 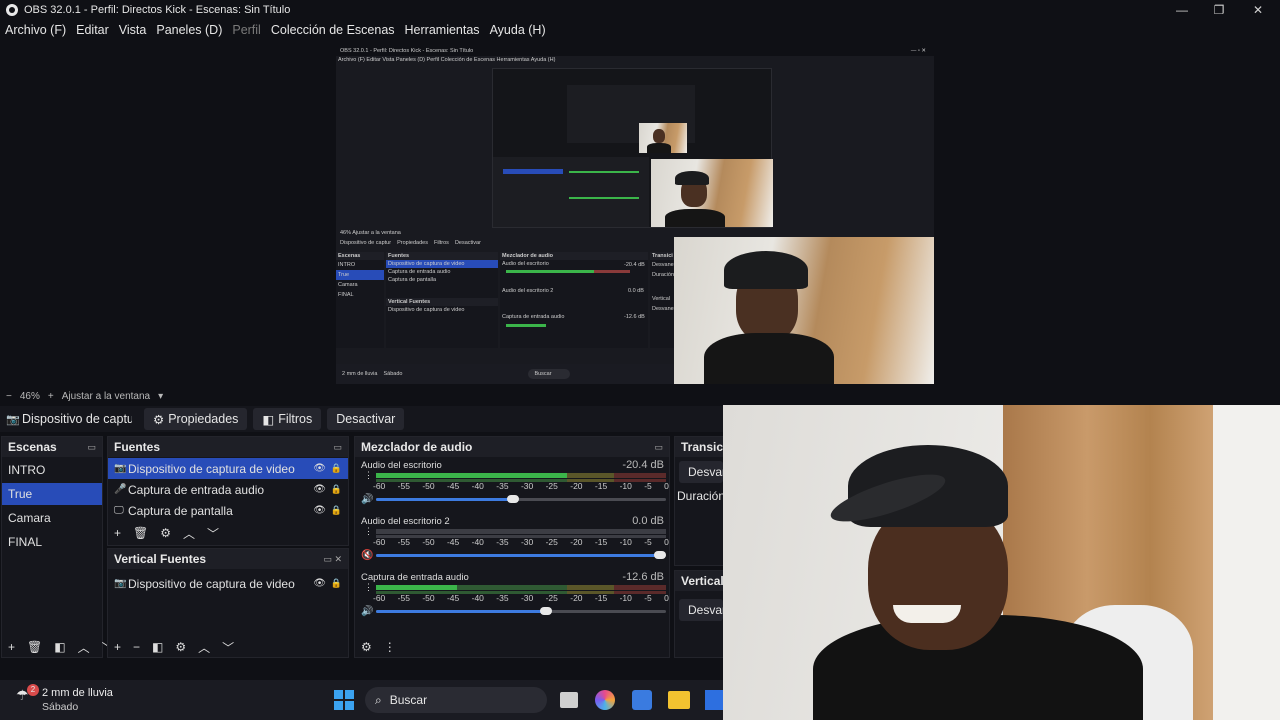 What do you see at coordinates (679, 700) in the screenshot?
I see `file-explorer-icon` at bounding box center [679, 700].